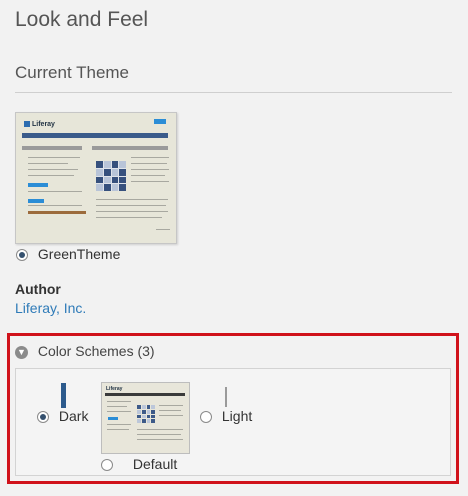  What do you see at coordinates (38, 289) in the screenshot?
I see `author-label: Author` at bounding box center [38, 289].